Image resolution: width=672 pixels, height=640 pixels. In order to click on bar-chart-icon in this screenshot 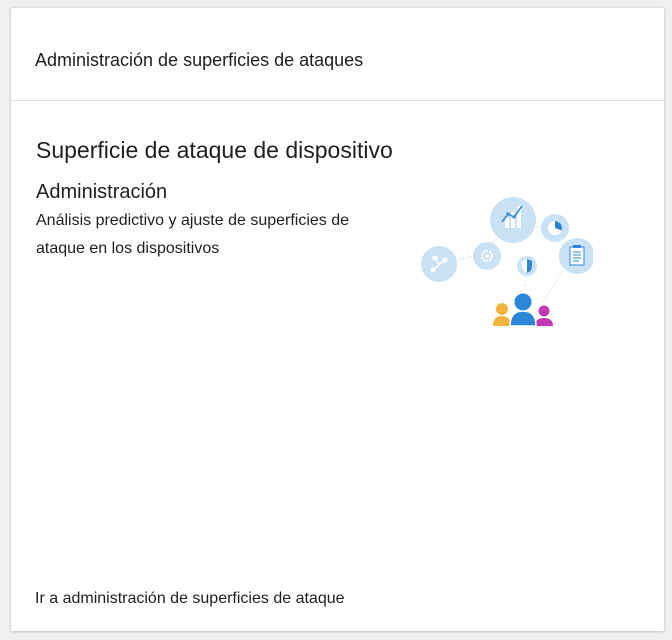, I will do `click(513, 220)`.